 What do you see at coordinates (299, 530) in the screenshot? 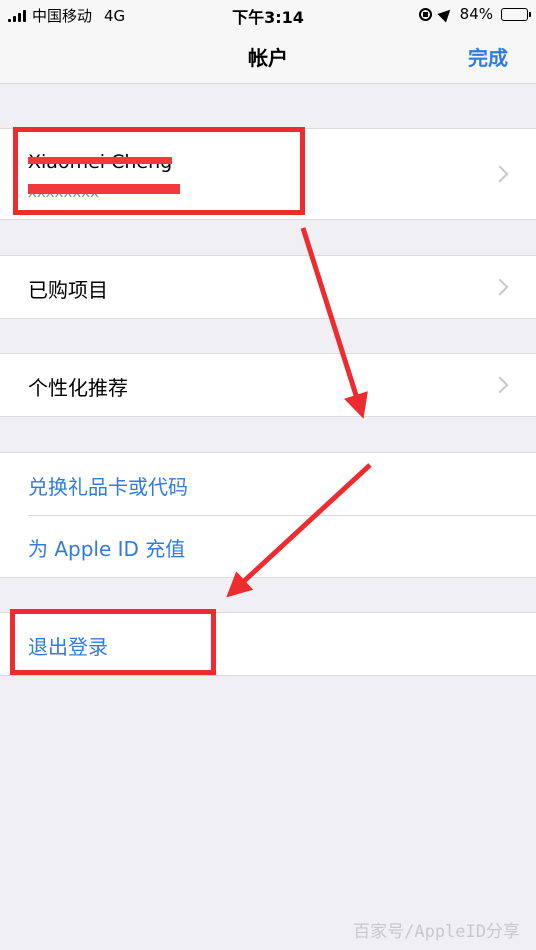
I see `arrow-to-sign-out` at bounding box center [299, 530].